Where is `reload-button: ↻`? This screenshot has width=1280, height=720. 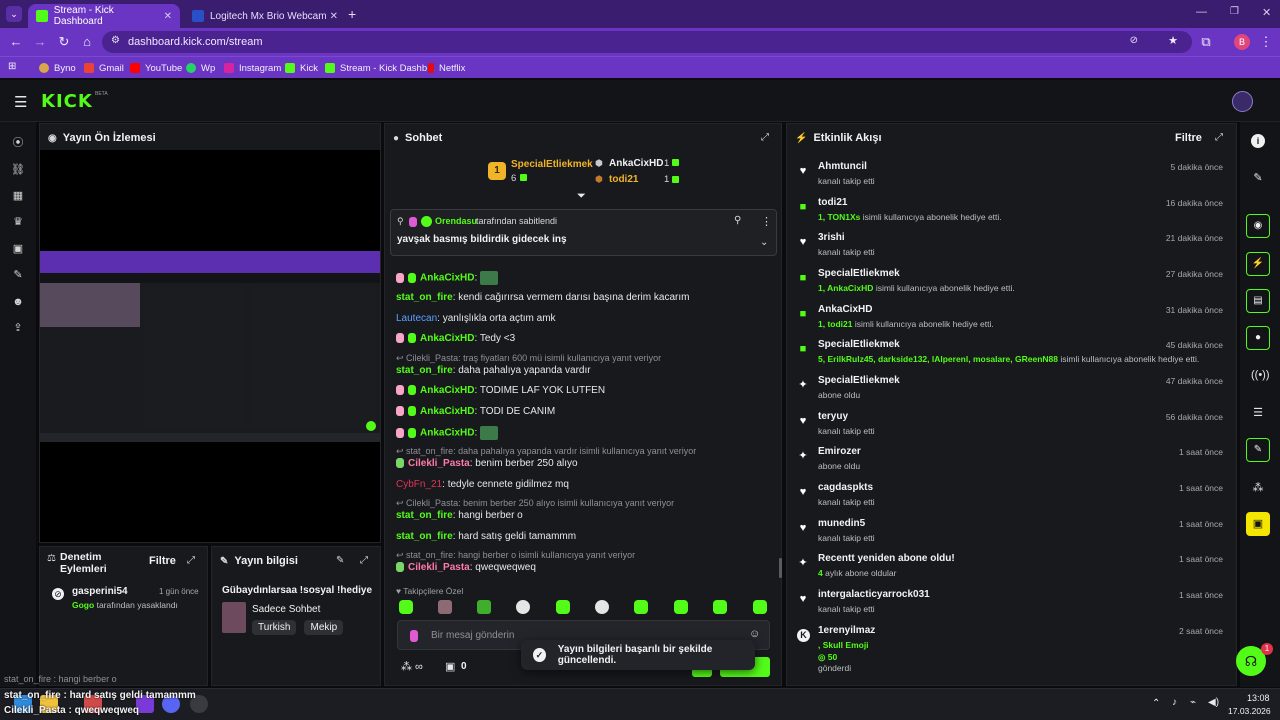
reload-button: ↻ is located at coordinates (64, 42).